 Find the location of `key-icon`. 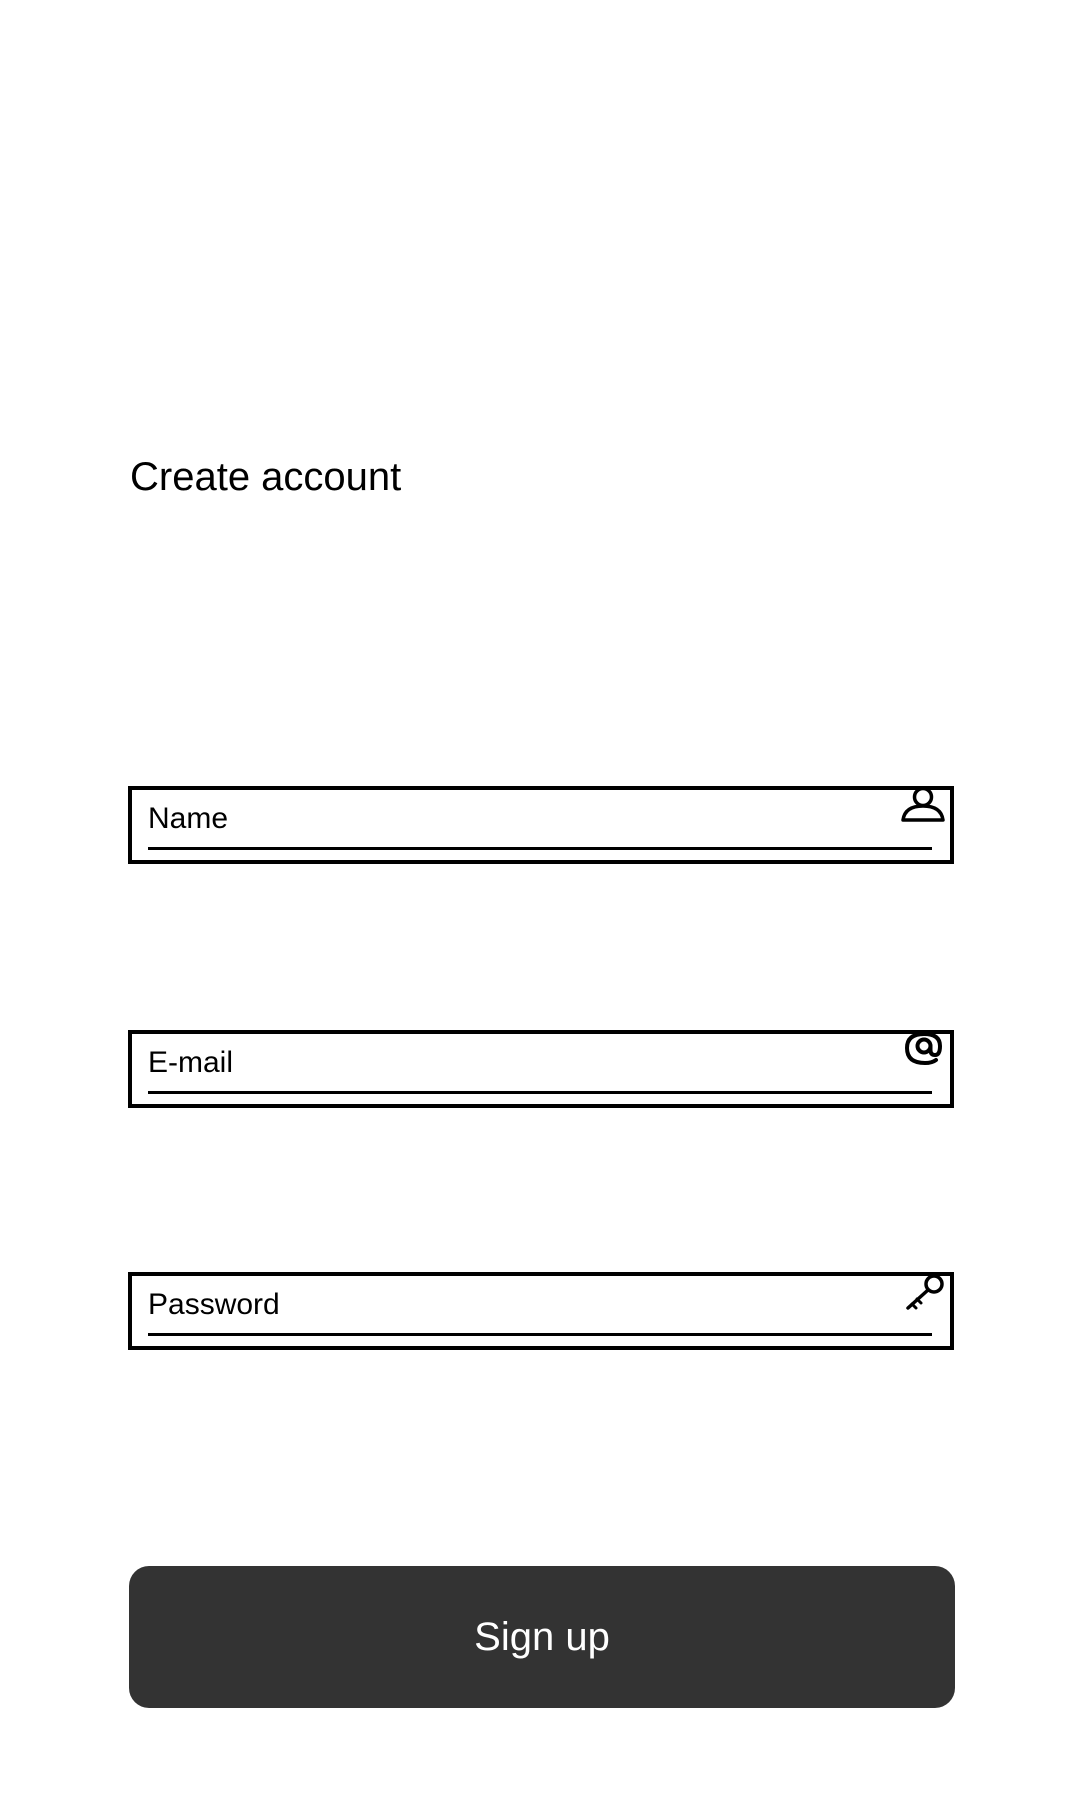

key-icon is located at coordinates (923, 1292).